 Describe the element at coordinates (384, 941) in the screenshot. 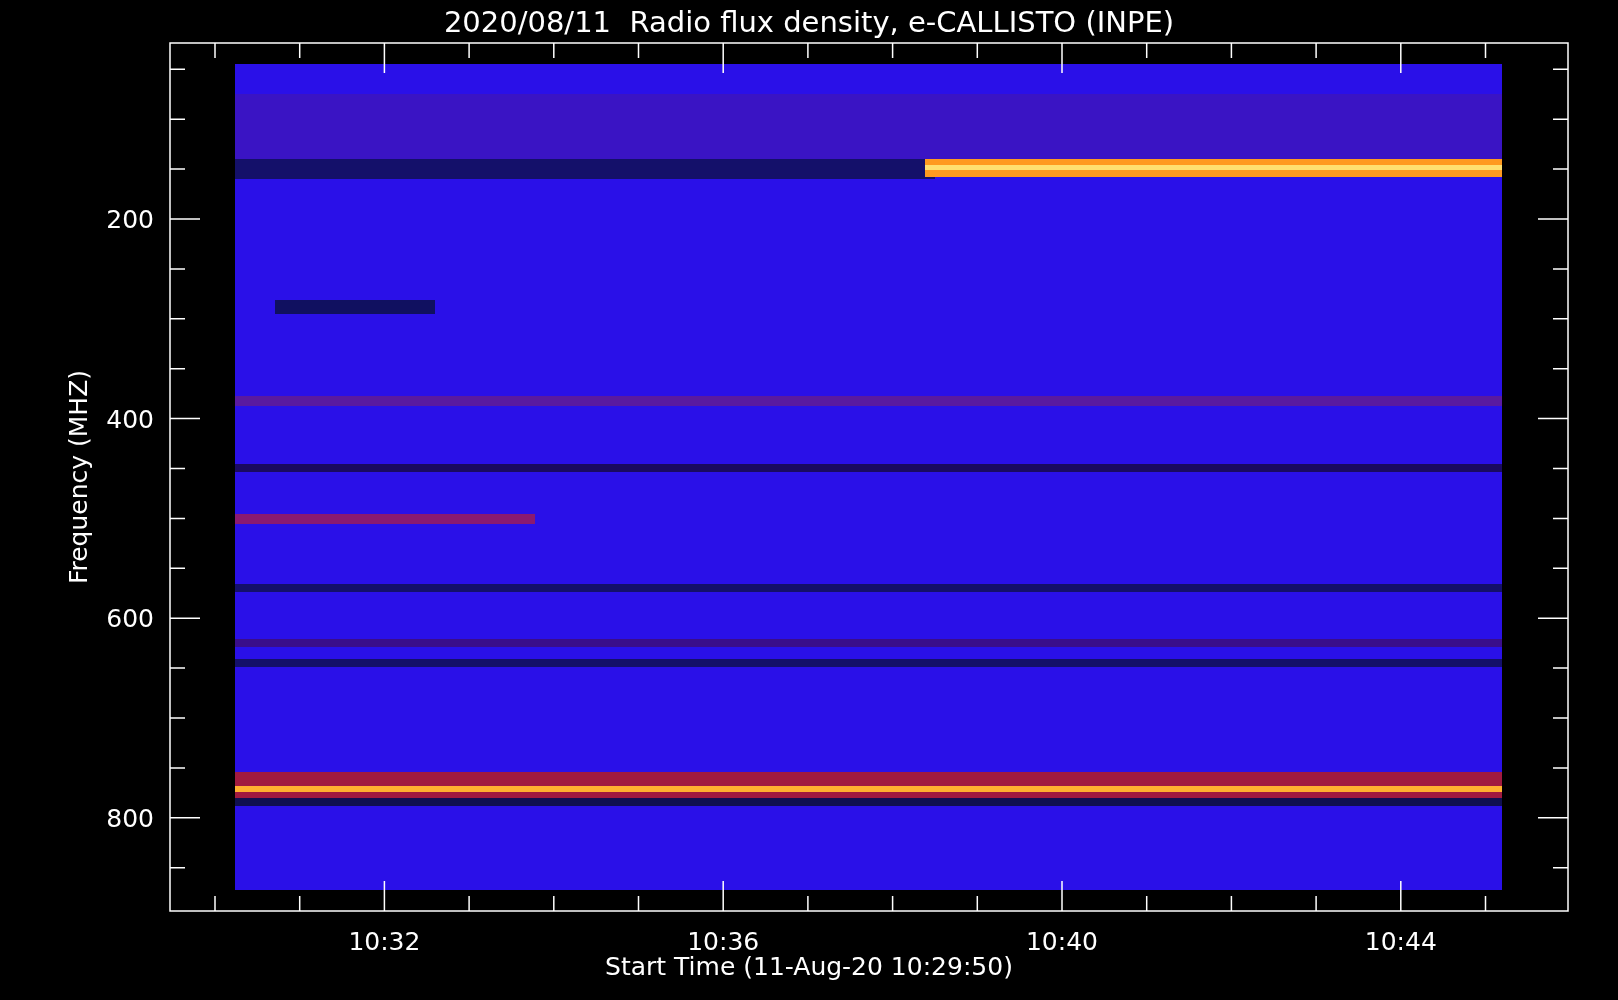

I see `tick-label: 10:32` at that location.